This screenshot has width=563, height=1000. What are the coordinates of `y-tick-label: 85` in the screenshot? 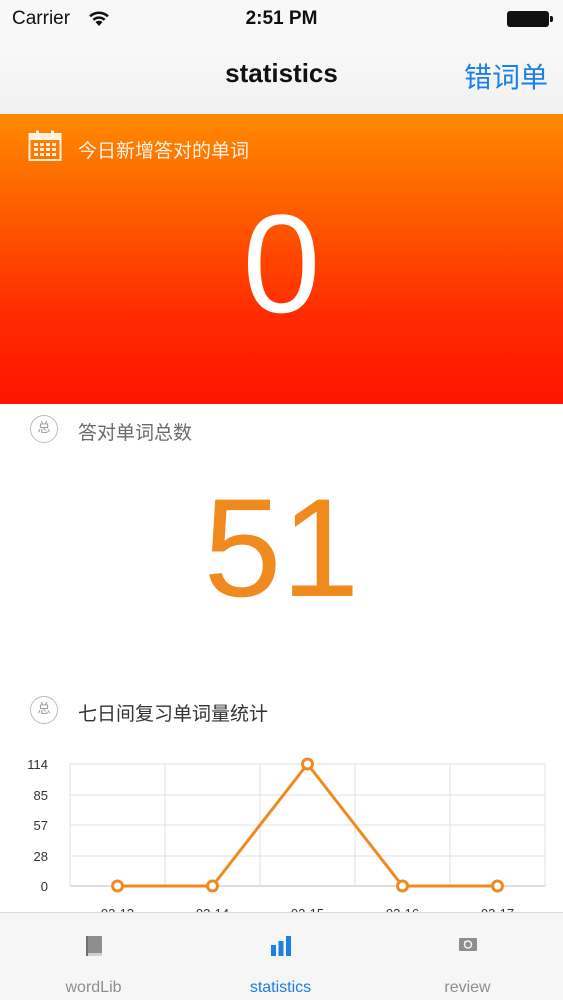 It's located at (41, 795).